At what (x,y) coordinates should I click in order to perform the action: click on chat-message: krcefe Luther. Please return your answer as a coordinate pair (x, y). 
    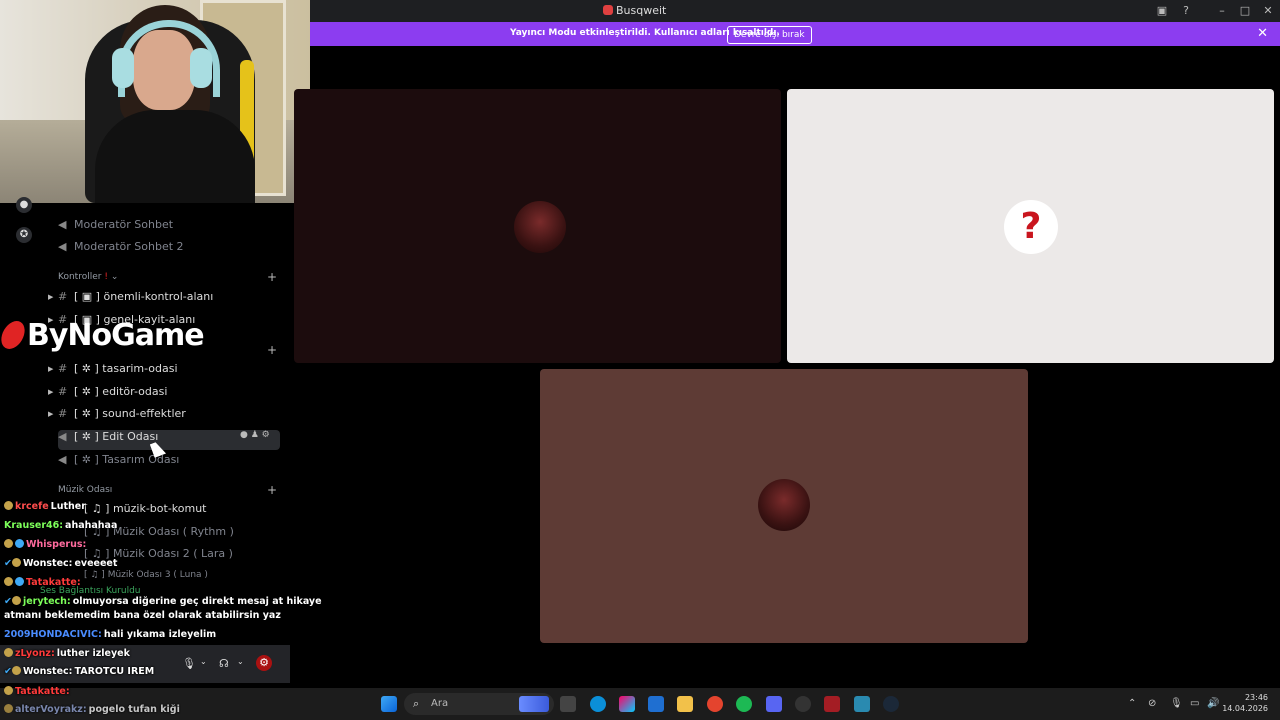
    Looking at the image, I should click on (45, 506).